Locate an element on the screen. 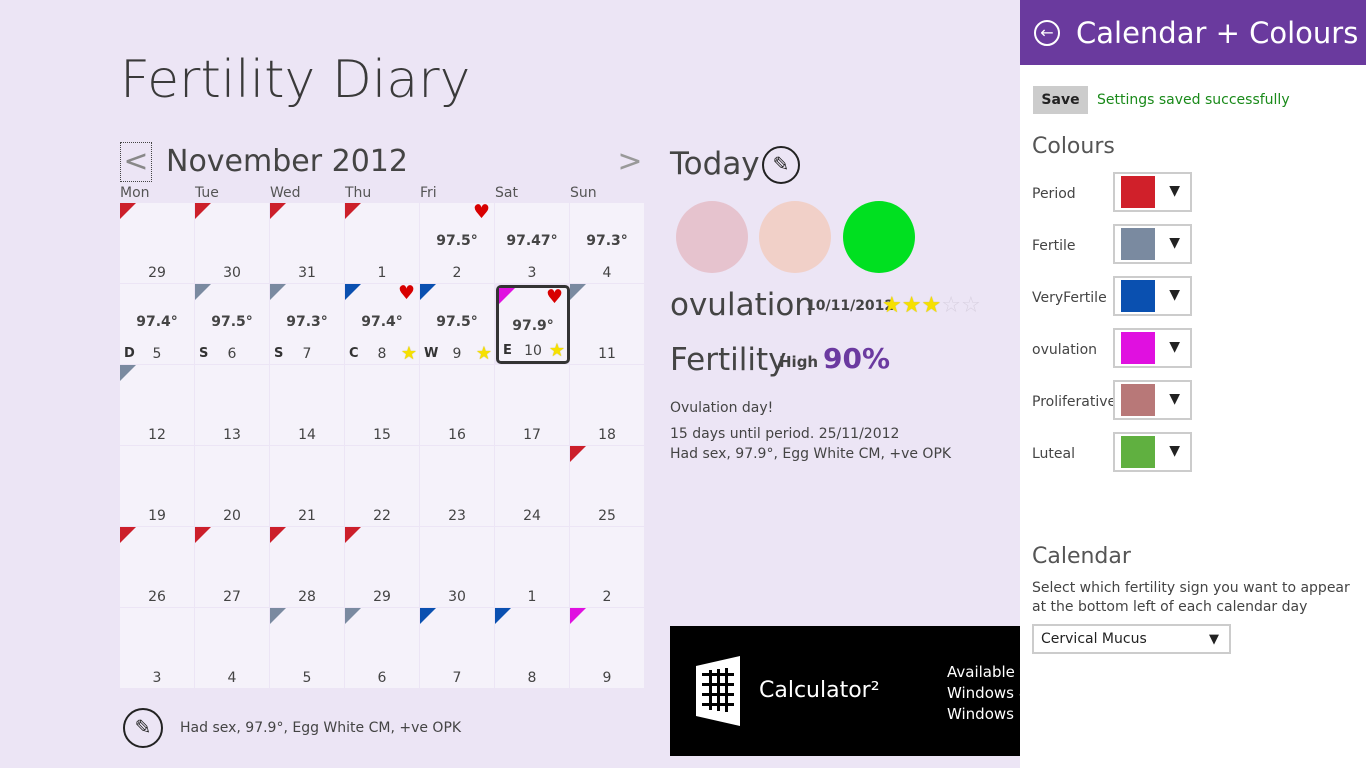  save-button: Save is located at coordinates (1060, 100).